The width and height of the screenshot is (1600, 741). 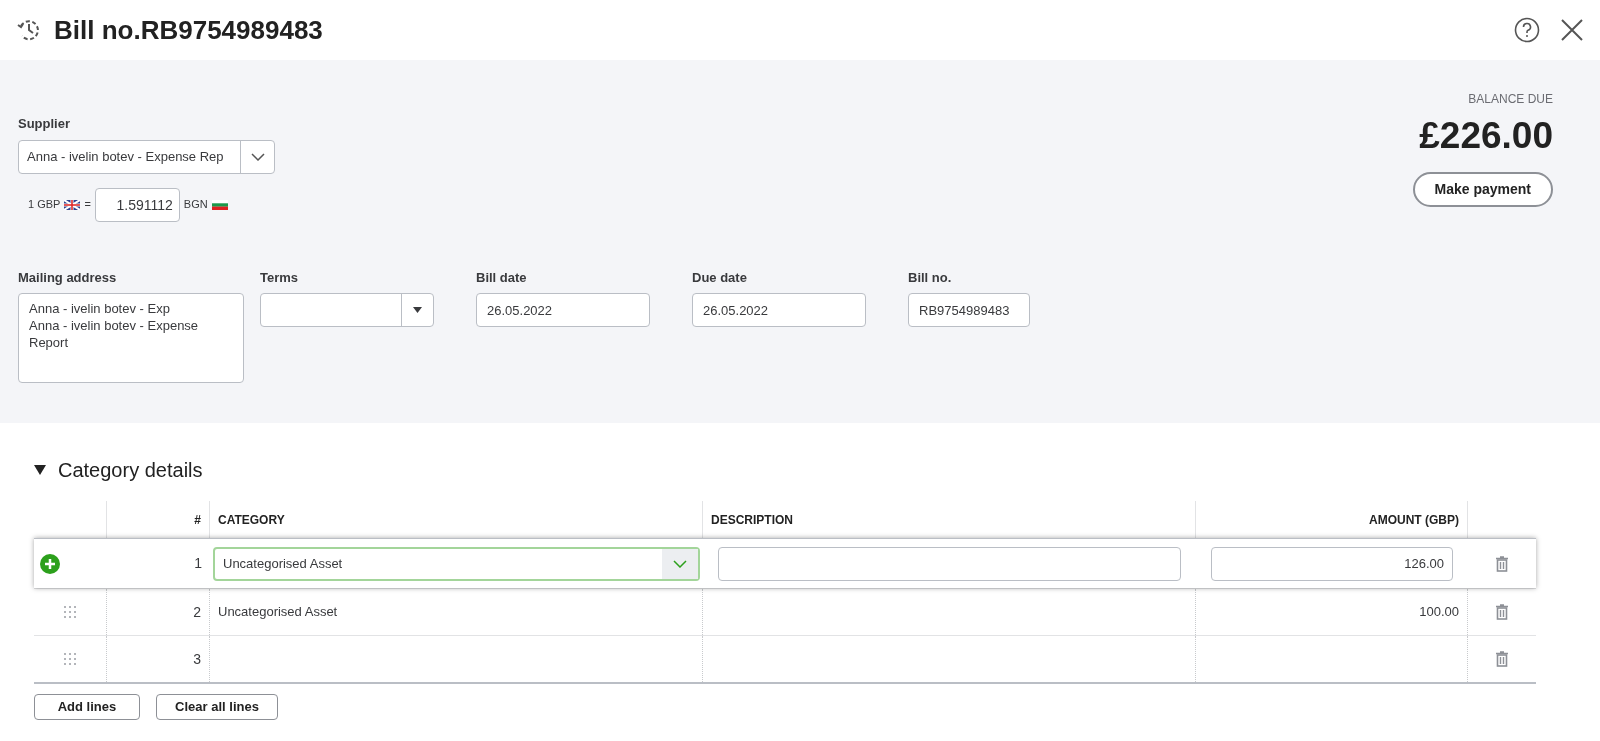 I want to click on balance-due-label: BALANCE DUE, so click(x=1510, y=99).